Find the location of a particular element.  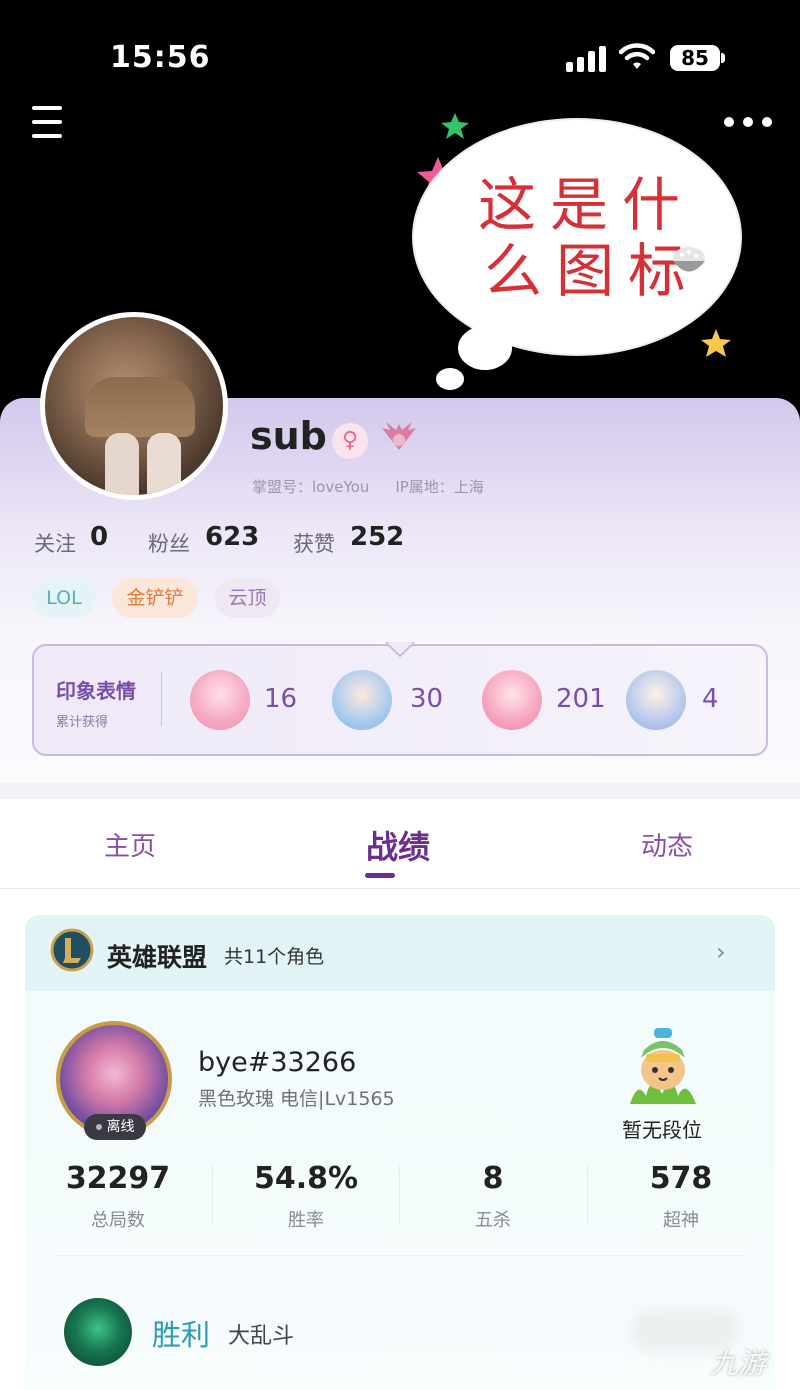

female-gender-icon: ♀ is located at coordinates (350, 441).